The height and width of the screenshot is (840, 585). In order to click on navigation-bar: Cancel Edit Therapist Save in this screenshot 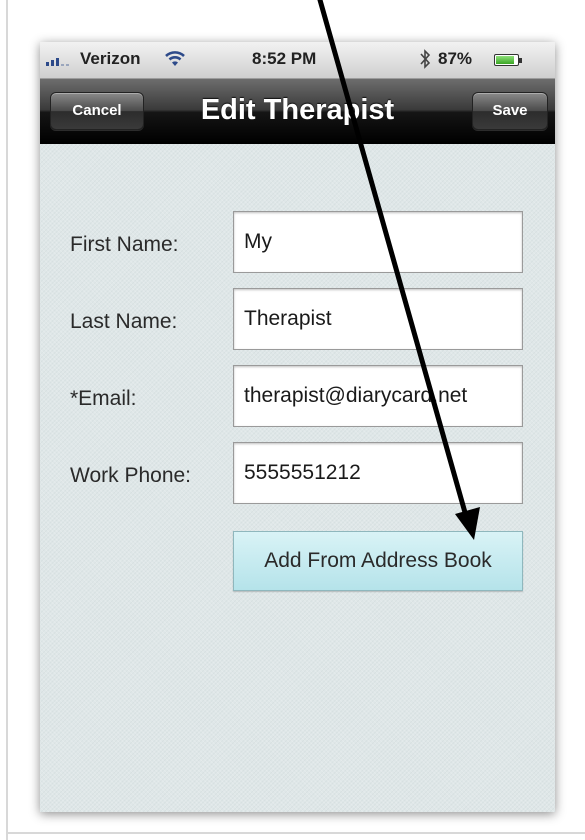, I will do `click(297, 111)`.